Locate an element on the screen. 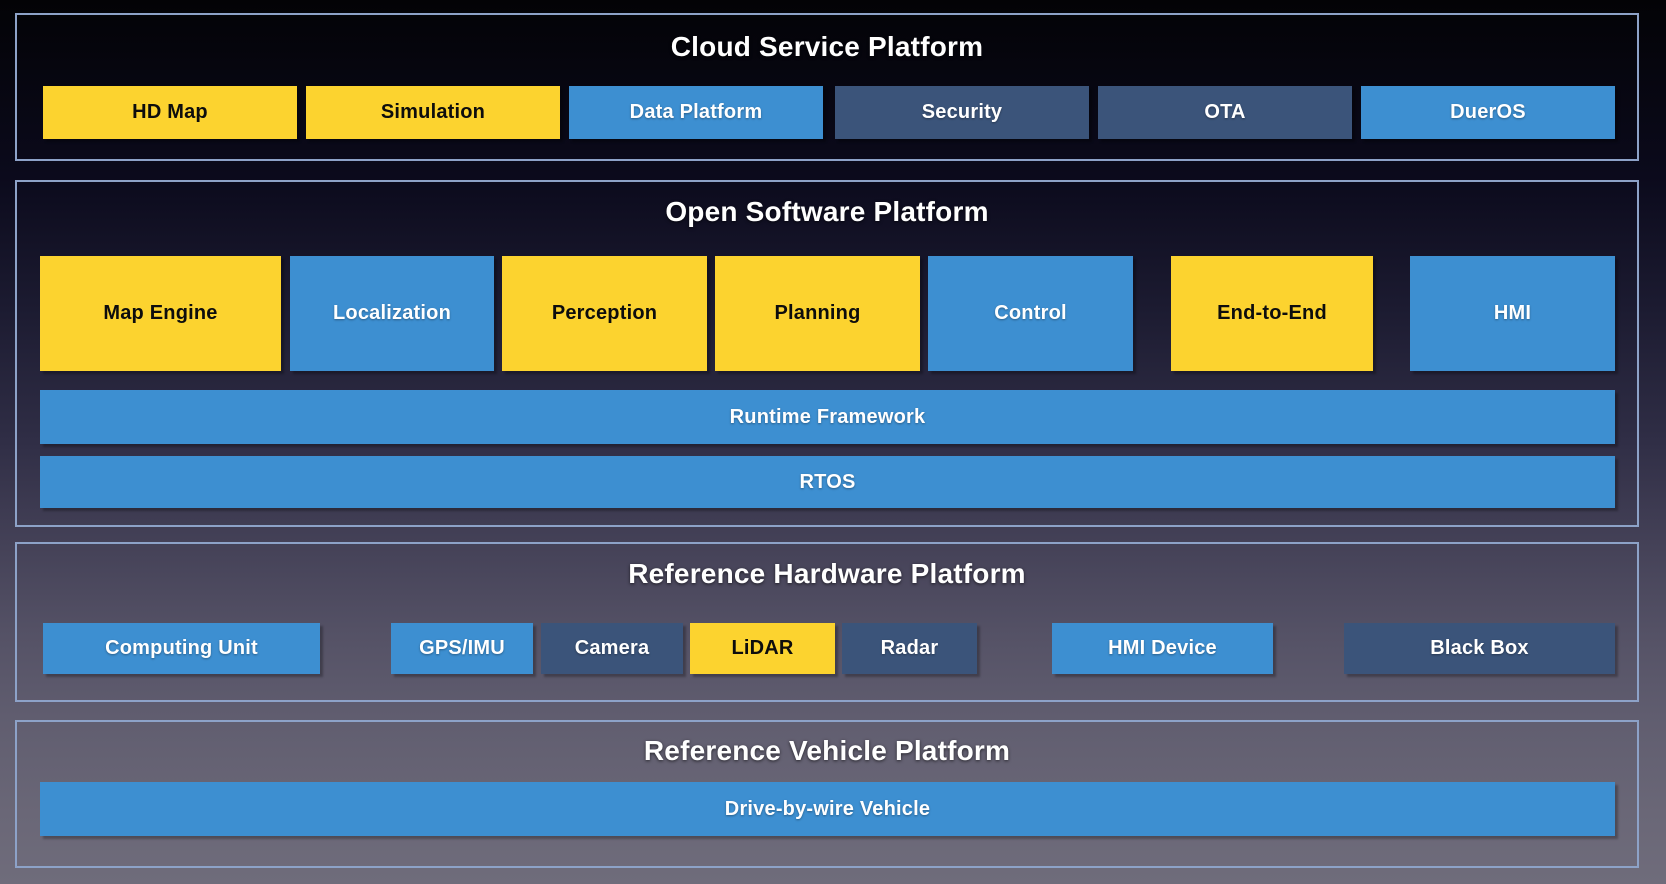 This screenshot has height=884, width=1666. bar-drive-by-wire-vehicle: Drive-by-wire Vehicle is located at coordinates (827, 809).